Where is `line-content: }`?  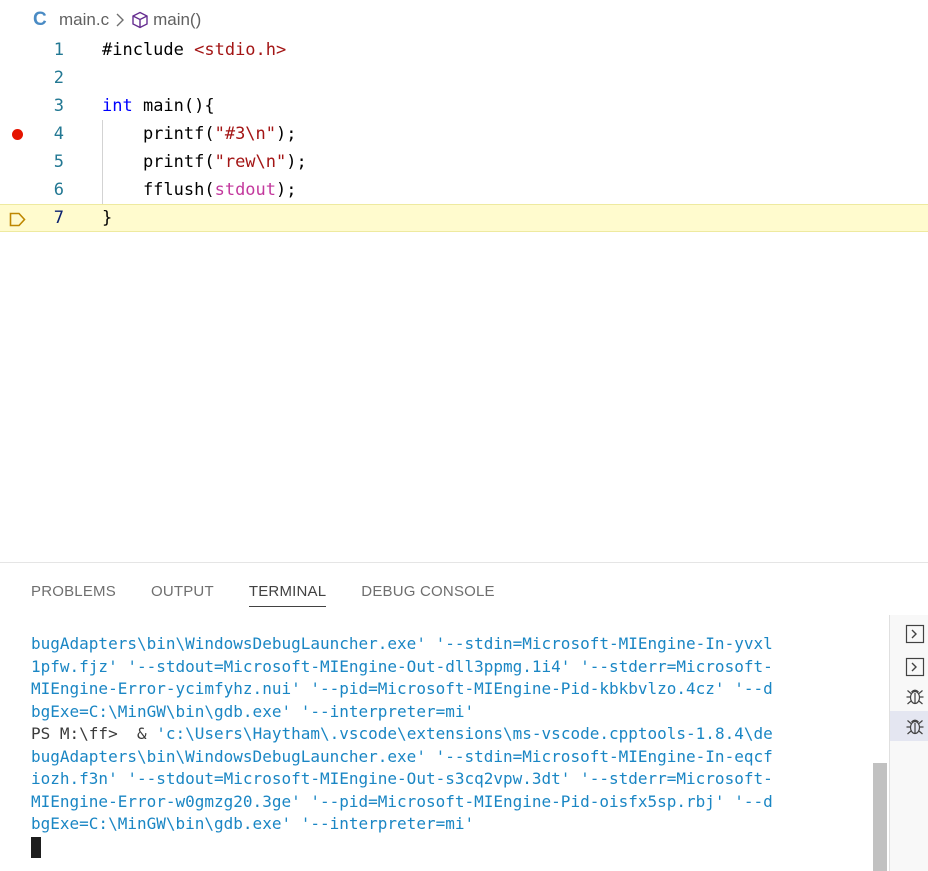
line-content: } is located at coordinates (107, 218).